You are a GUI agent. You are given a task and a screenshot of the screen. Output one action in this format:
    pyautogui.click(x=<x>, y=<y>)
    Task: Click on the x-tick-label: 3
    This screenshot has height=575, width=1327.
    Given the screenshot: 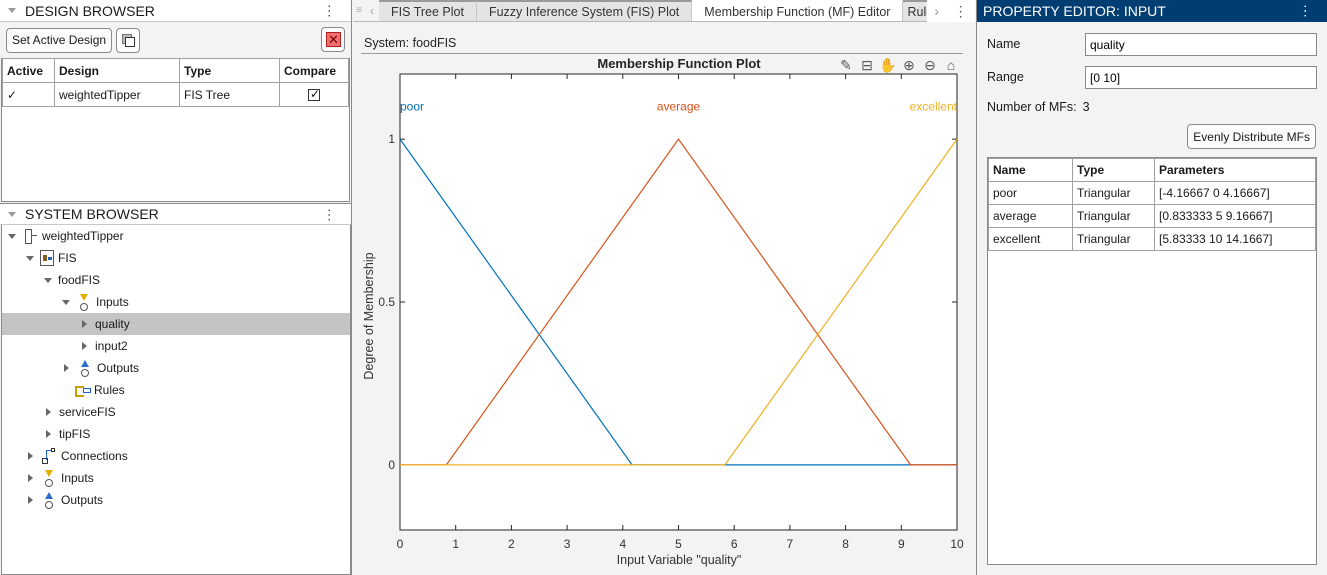 What is the action you would take?
    pyautogui.click(x=567, y=544)
    